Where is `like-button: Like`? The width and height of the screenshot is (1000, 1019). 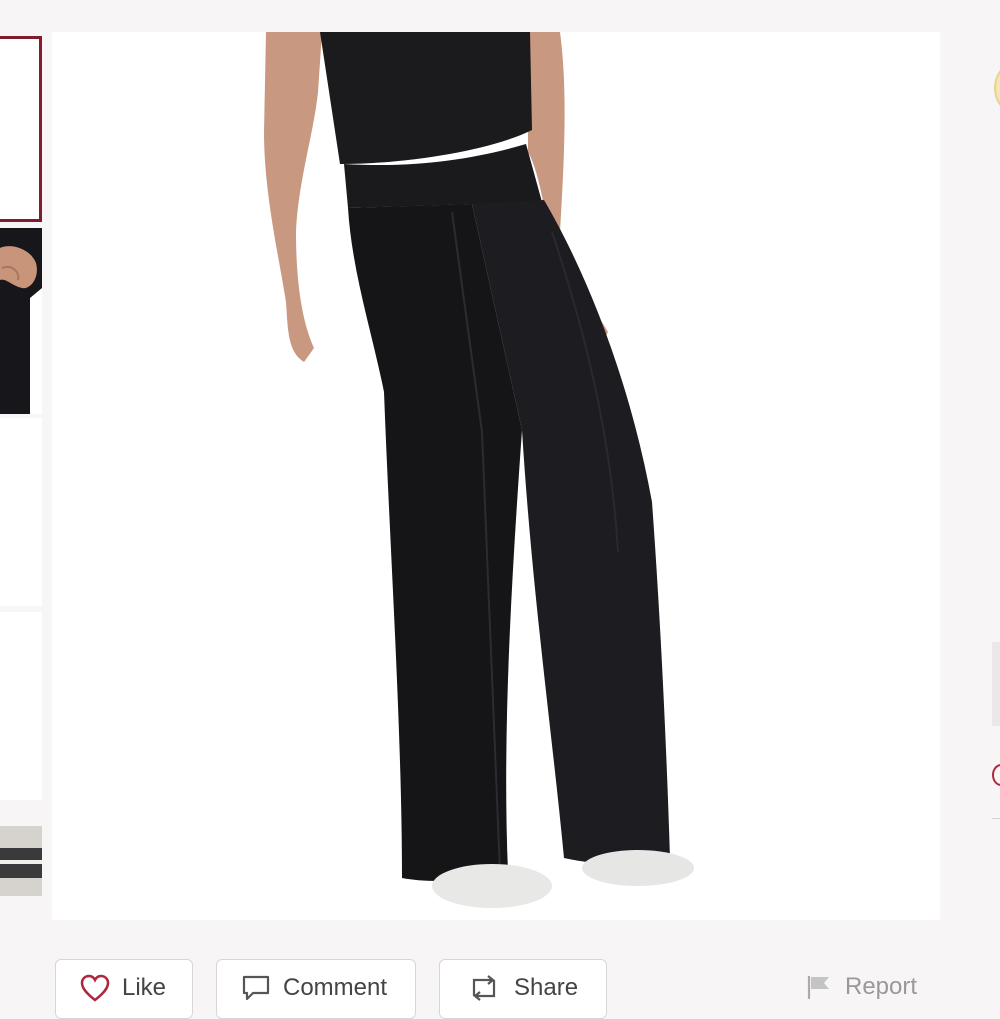 like-button: Like is located at coordinates (124, 989).